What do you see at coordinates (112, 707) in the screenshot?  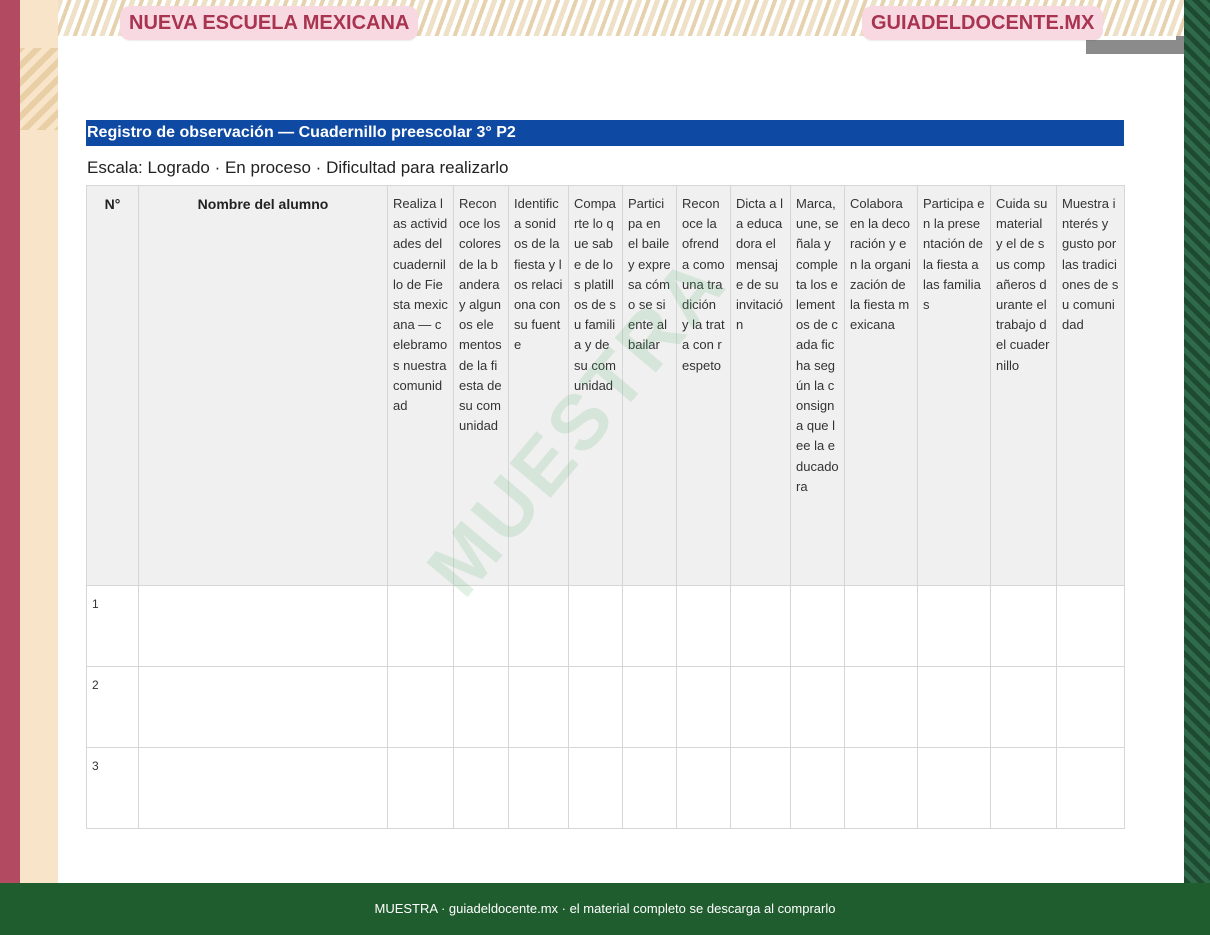 I see `row-number: 2` at bounding box center [112, 707].